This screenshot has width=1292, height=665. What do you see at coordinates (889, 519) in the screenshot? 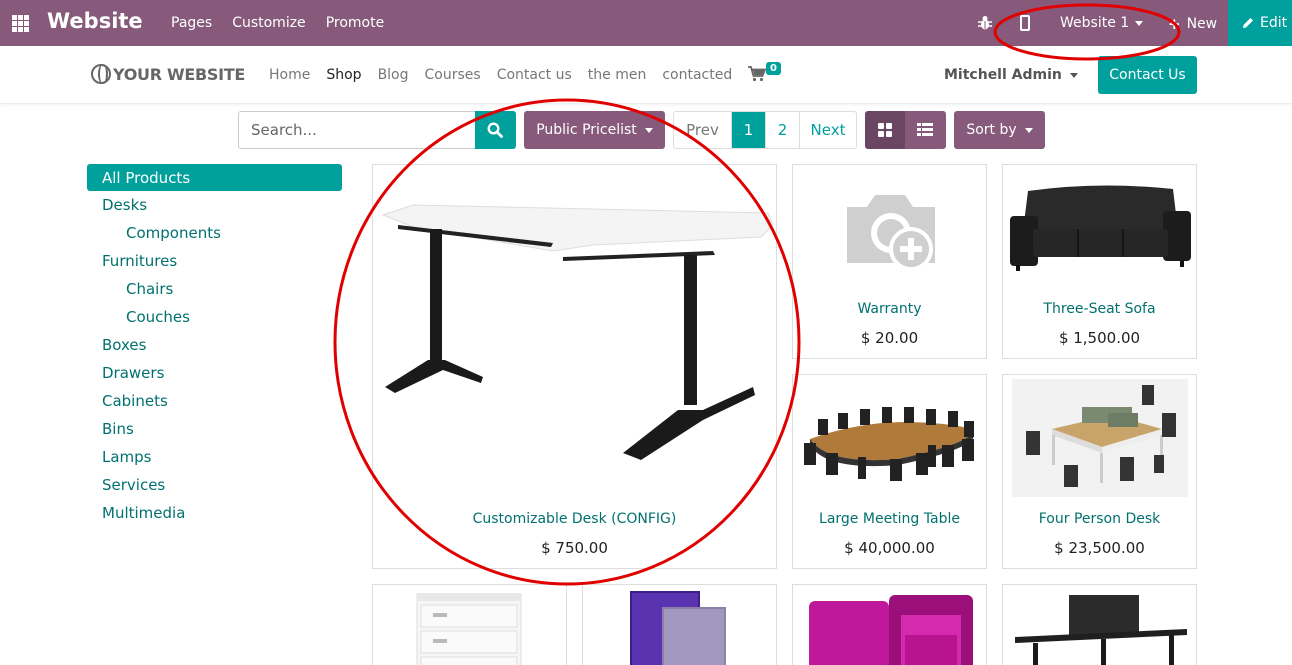
I see `product-name: Large Meeting Table` at bounding box center [889, 519].